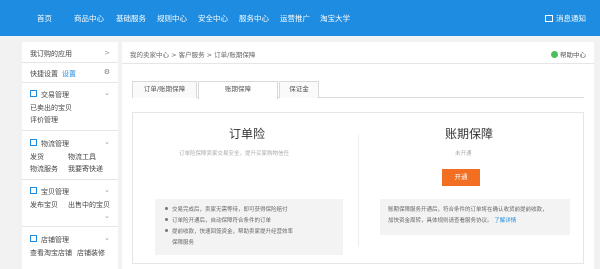 This screenshot has width=600, height=269. What do you see at coordinates (554, 54) in the screenshot?
I see `help-icon` at bounding box center [554, 54].